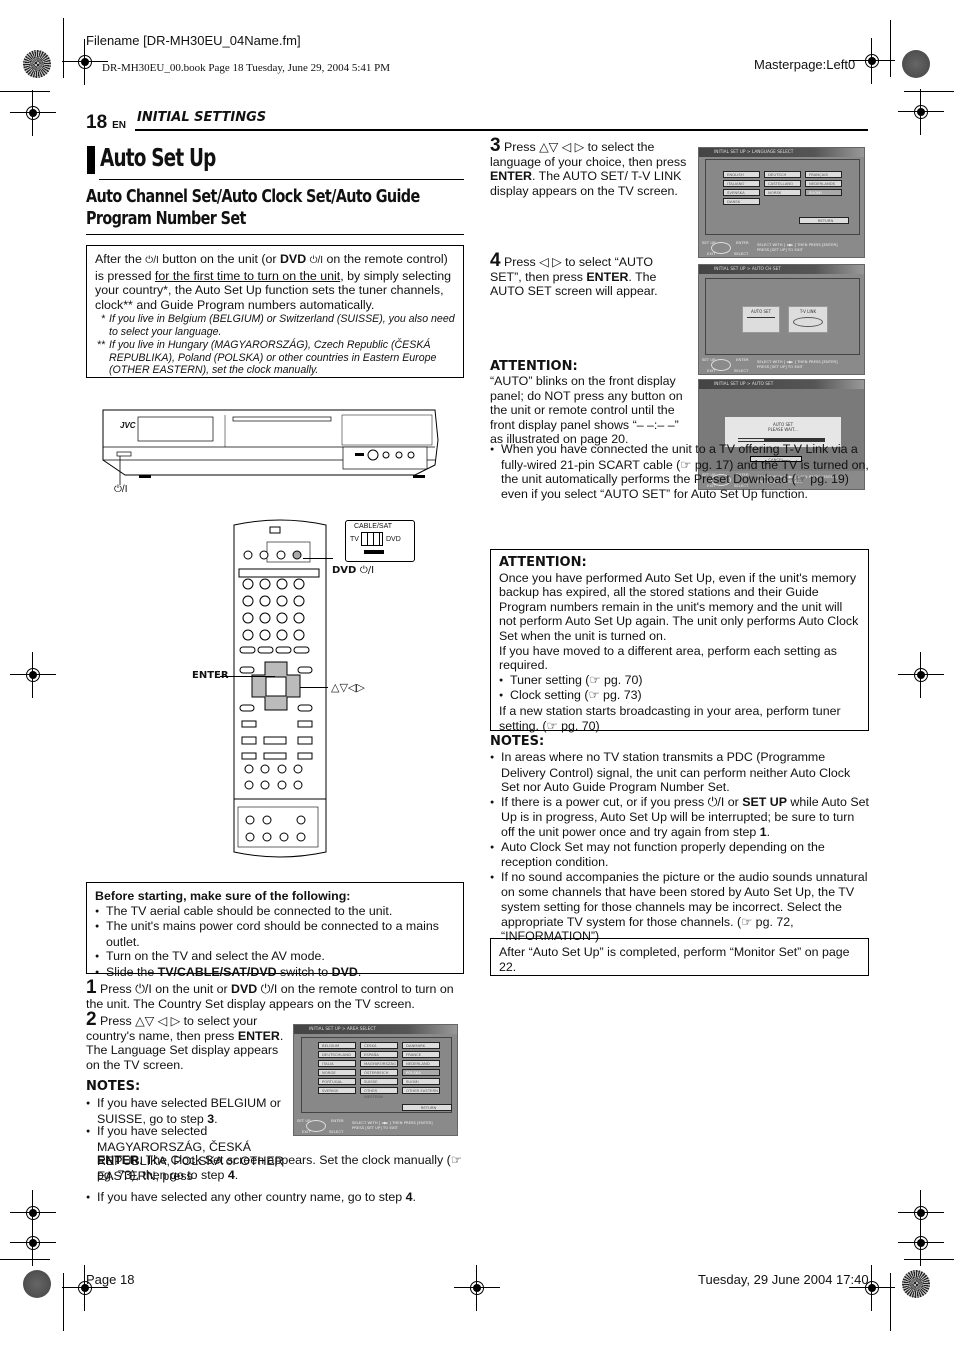 The height and width of the screenshot is (1351, 954). Describe the element at coordinates (782, 174) in the screenshot. I see `screen-option: DEUTSCH` at that location.